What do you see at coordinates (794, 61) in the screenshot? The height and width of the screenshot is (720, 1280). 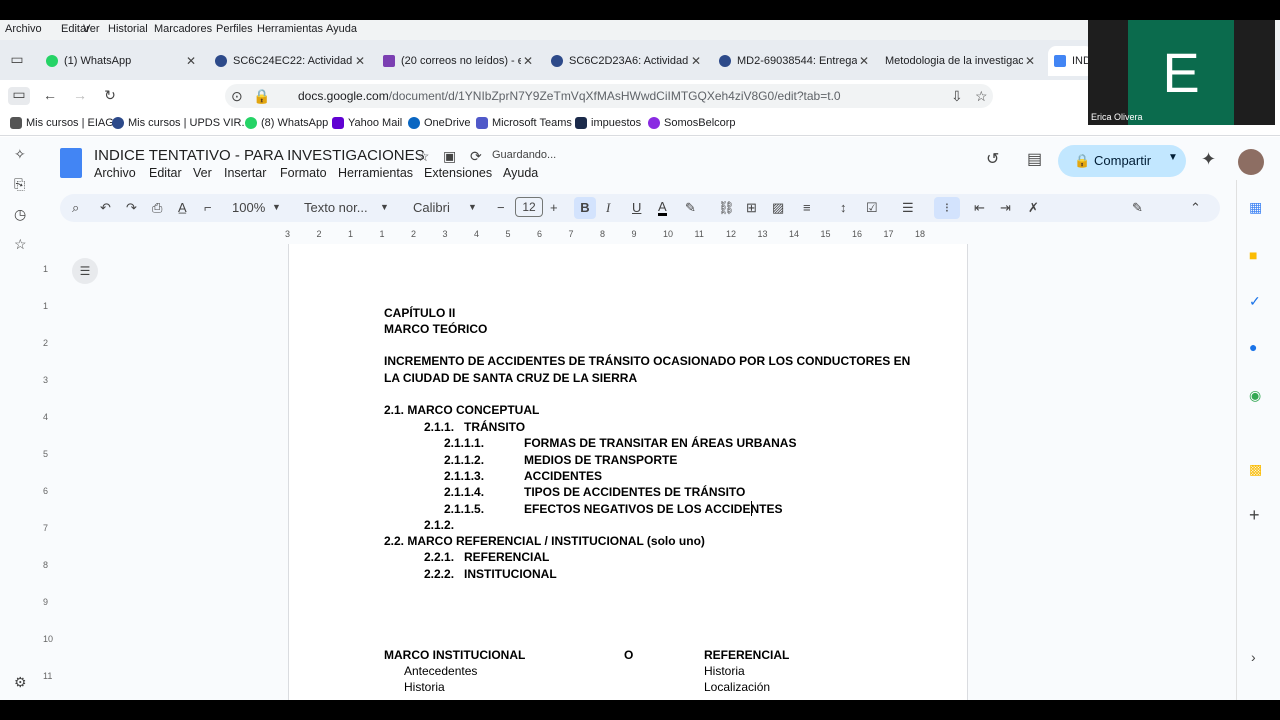 I see `browser-tab: MD2-69038544: Entregable✕` at bounding box center [794, 61].